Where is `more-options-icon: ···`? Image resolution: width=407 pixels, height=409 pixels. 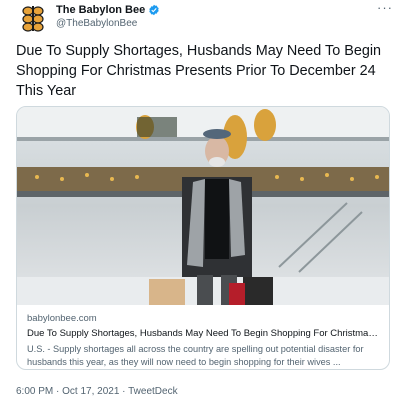 more-options-icon: ··· is located at coordinates (385, 7).